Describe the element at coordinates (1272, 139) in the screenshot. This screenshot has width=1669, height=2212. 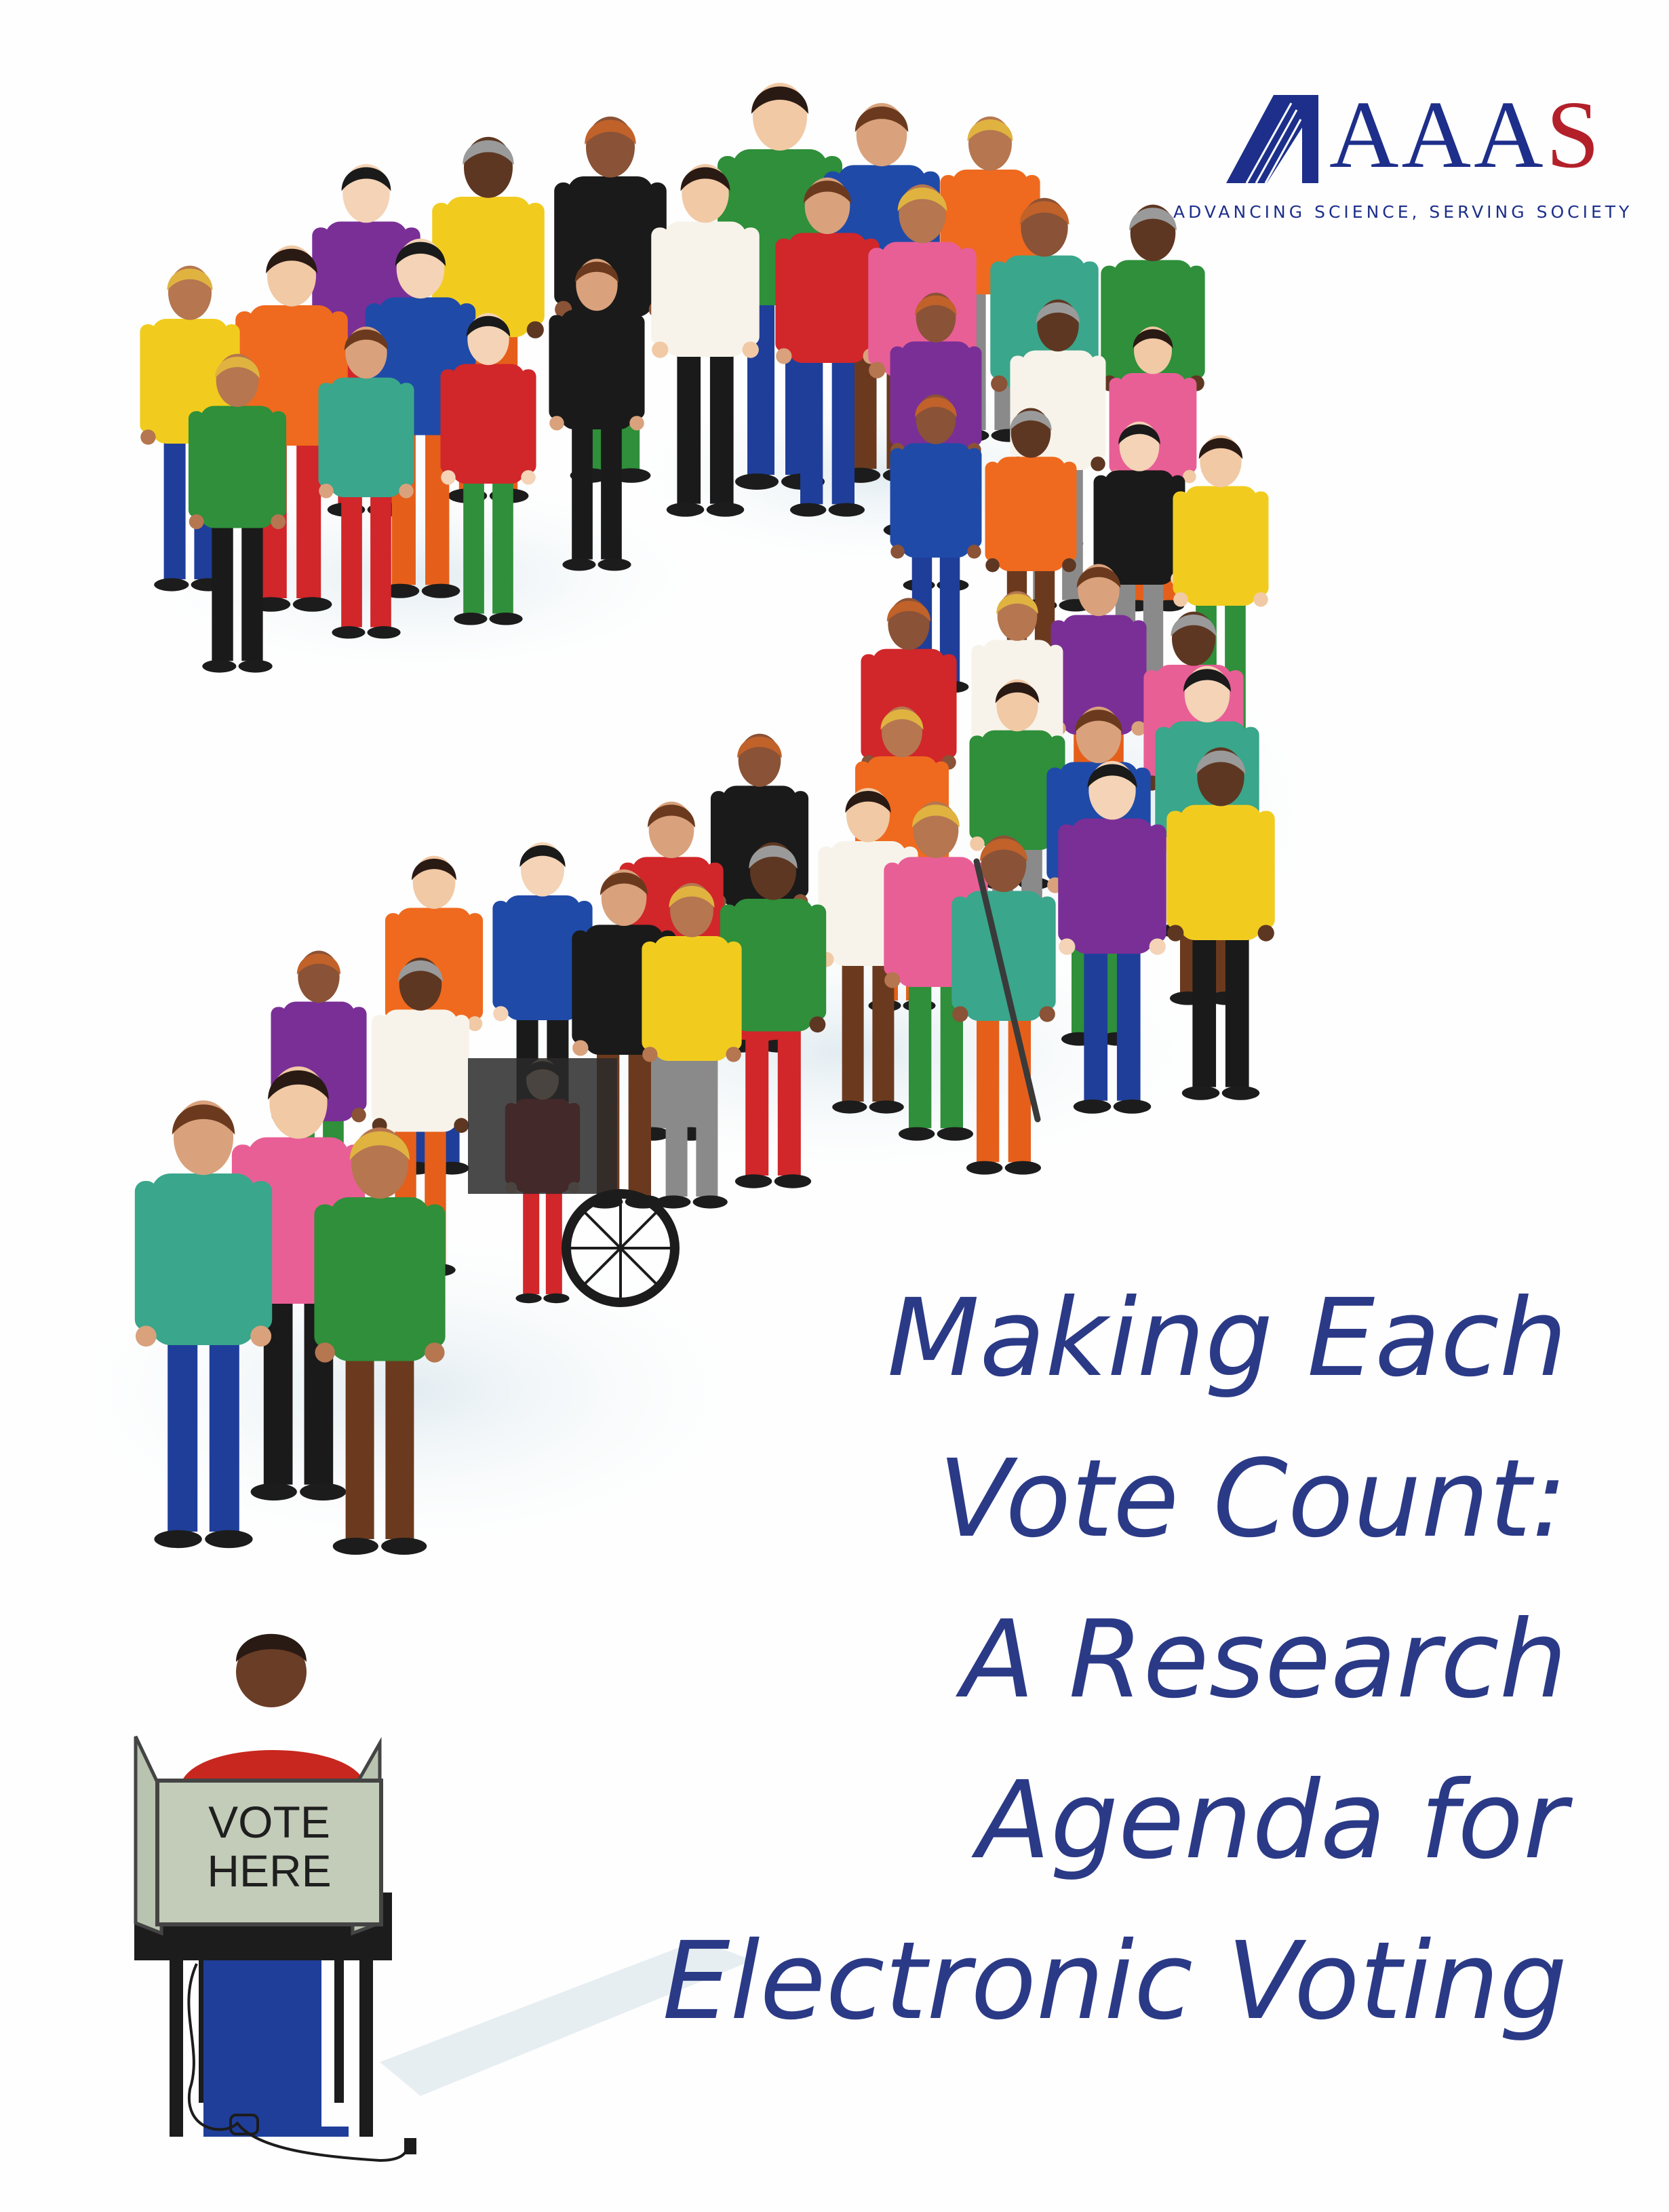
I see `aaas-logo-icon` at that location.